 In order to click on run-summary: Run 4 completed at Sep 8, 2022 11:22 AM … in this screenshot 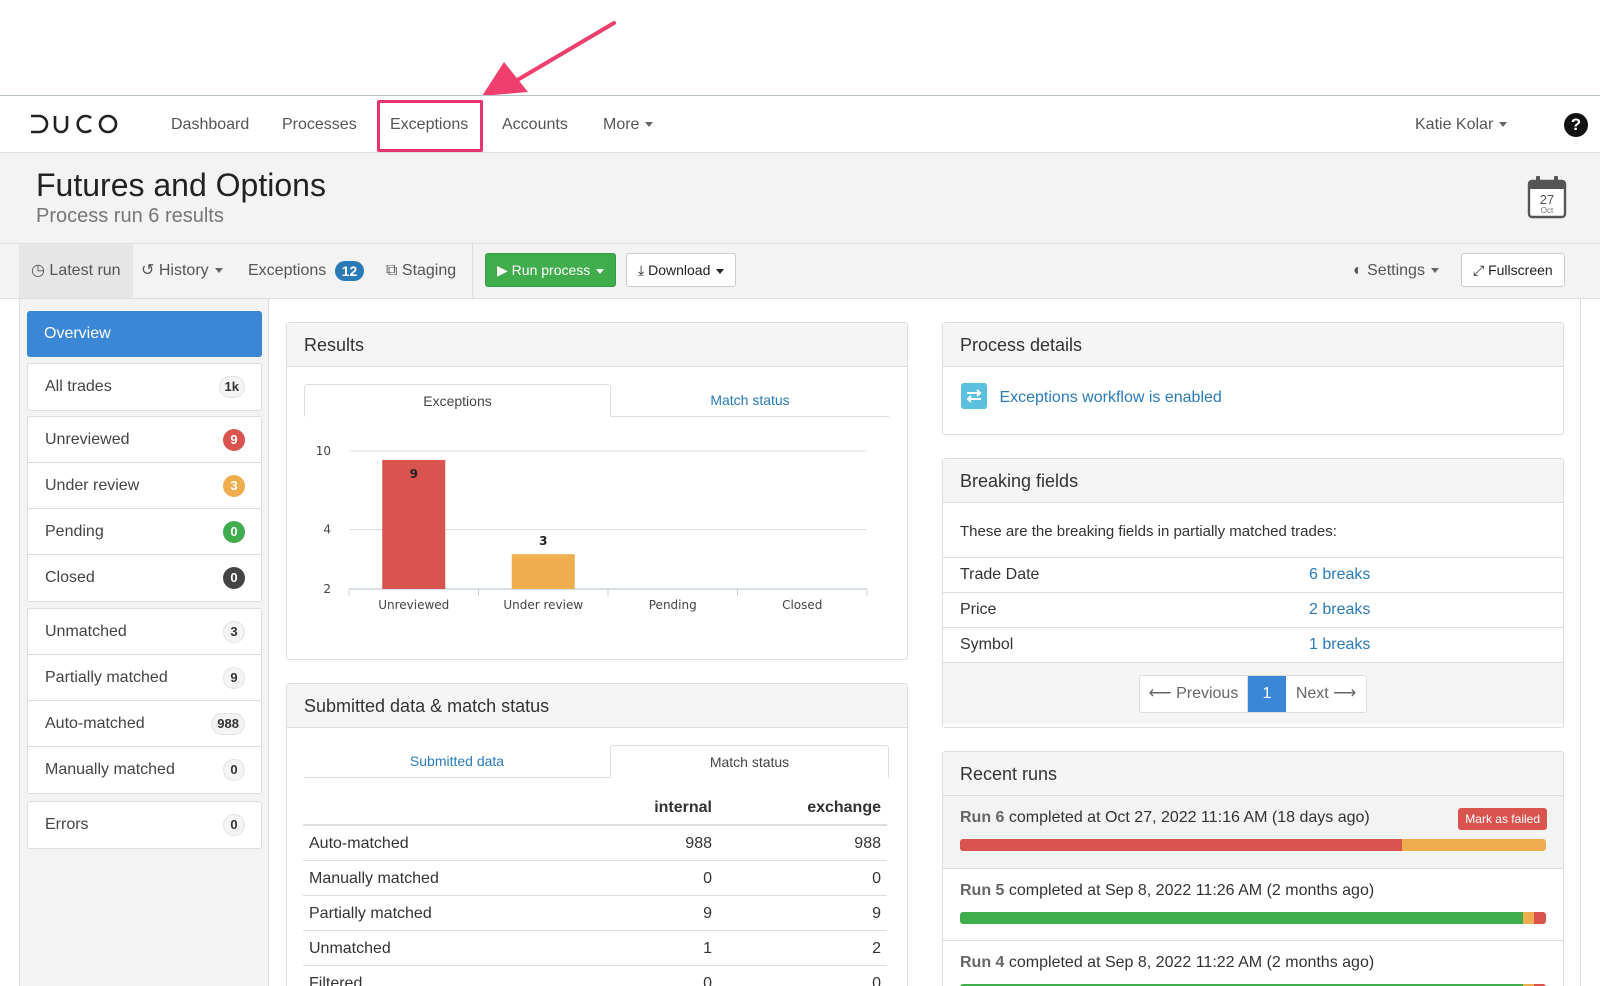, I will do `click(1167, 963)`.